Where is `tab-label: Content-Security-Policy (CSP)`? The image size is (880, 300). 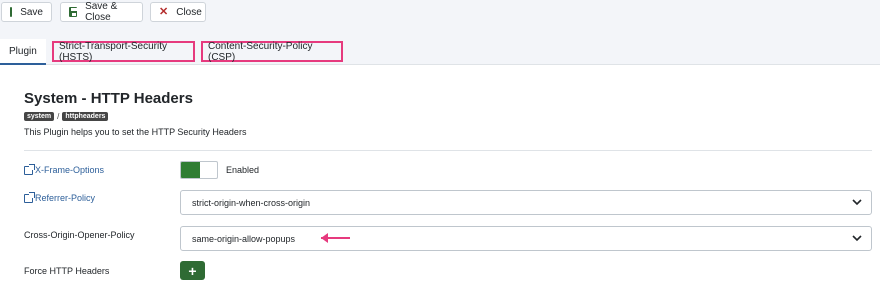
tab-label: Content-Security-Policy (CSP) is located at coordinates (260, 51).